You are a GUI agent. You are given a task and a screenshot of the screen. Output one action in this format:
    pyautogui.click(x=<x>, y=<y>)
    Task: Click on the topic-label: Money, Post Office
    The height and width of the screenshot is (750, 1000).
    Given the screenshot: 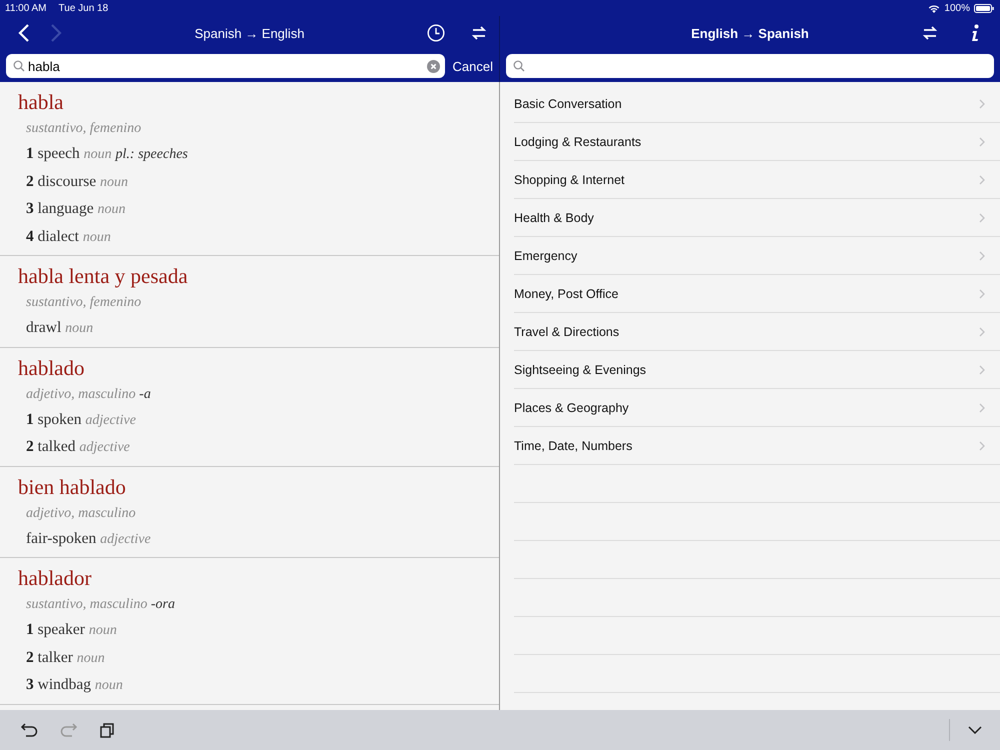 What is the action you would take?
    pyautogui.click(x=566, y=293)
    